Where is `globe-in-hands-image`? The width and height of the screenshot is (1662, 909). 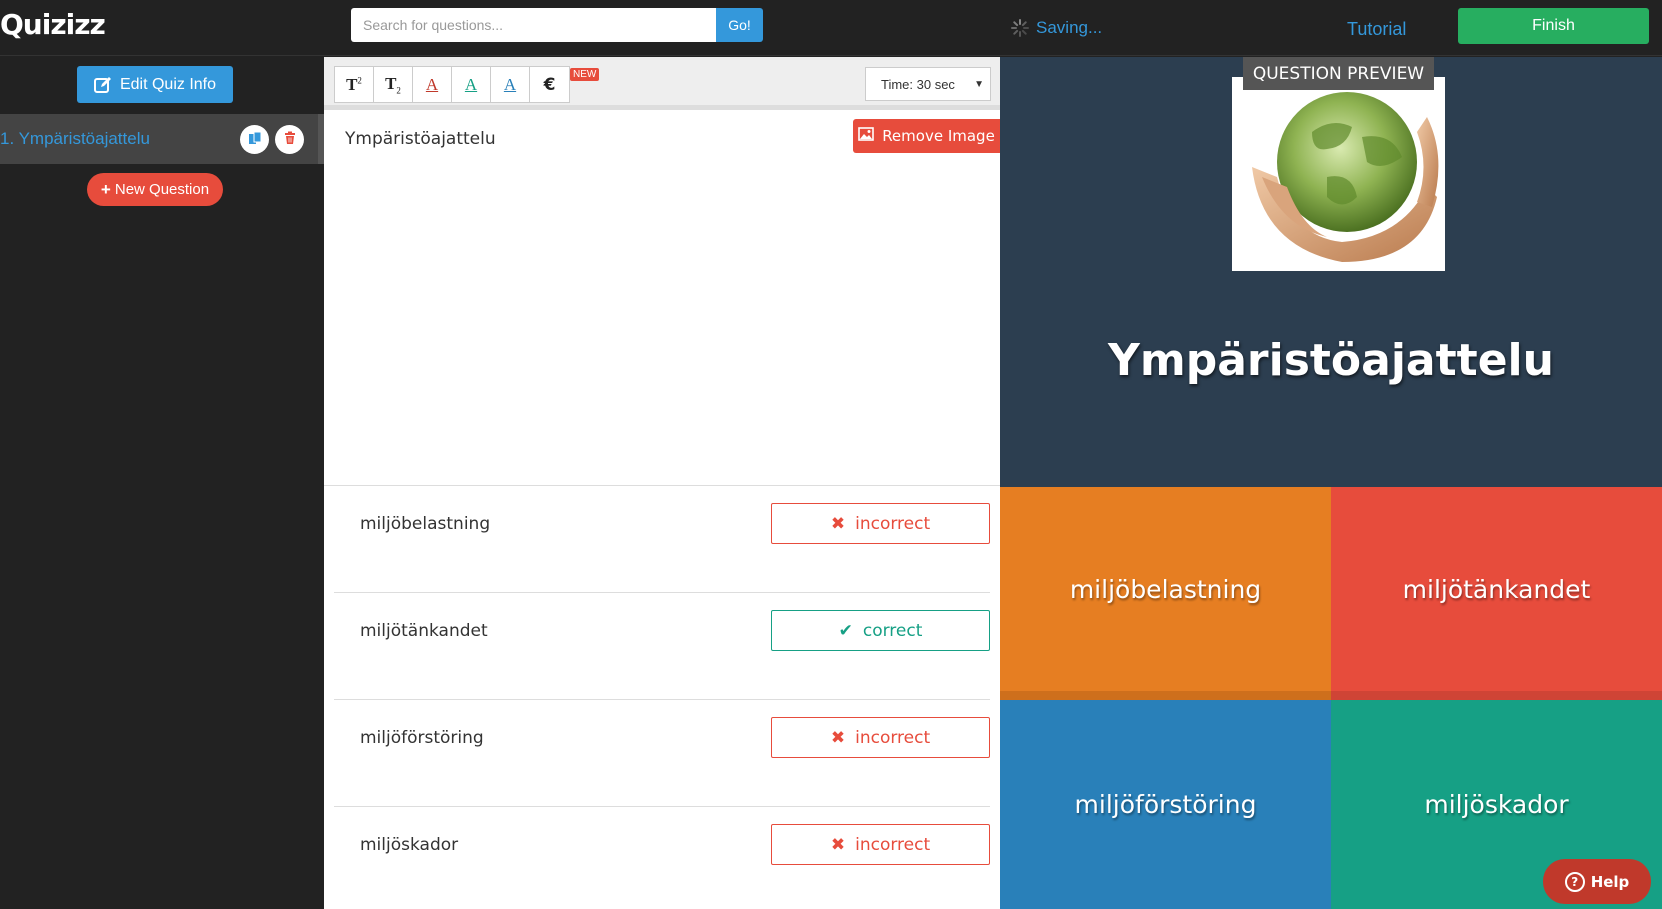
globe-in-hands-image is located at coordinates (1338, 174).